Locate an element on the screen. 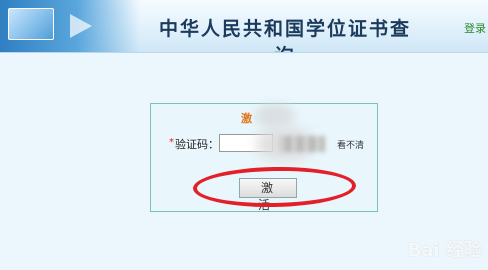 Image resolution: width=488 pixels, height=270 pixels. arrow-icon is located at coordinates (81, 26).